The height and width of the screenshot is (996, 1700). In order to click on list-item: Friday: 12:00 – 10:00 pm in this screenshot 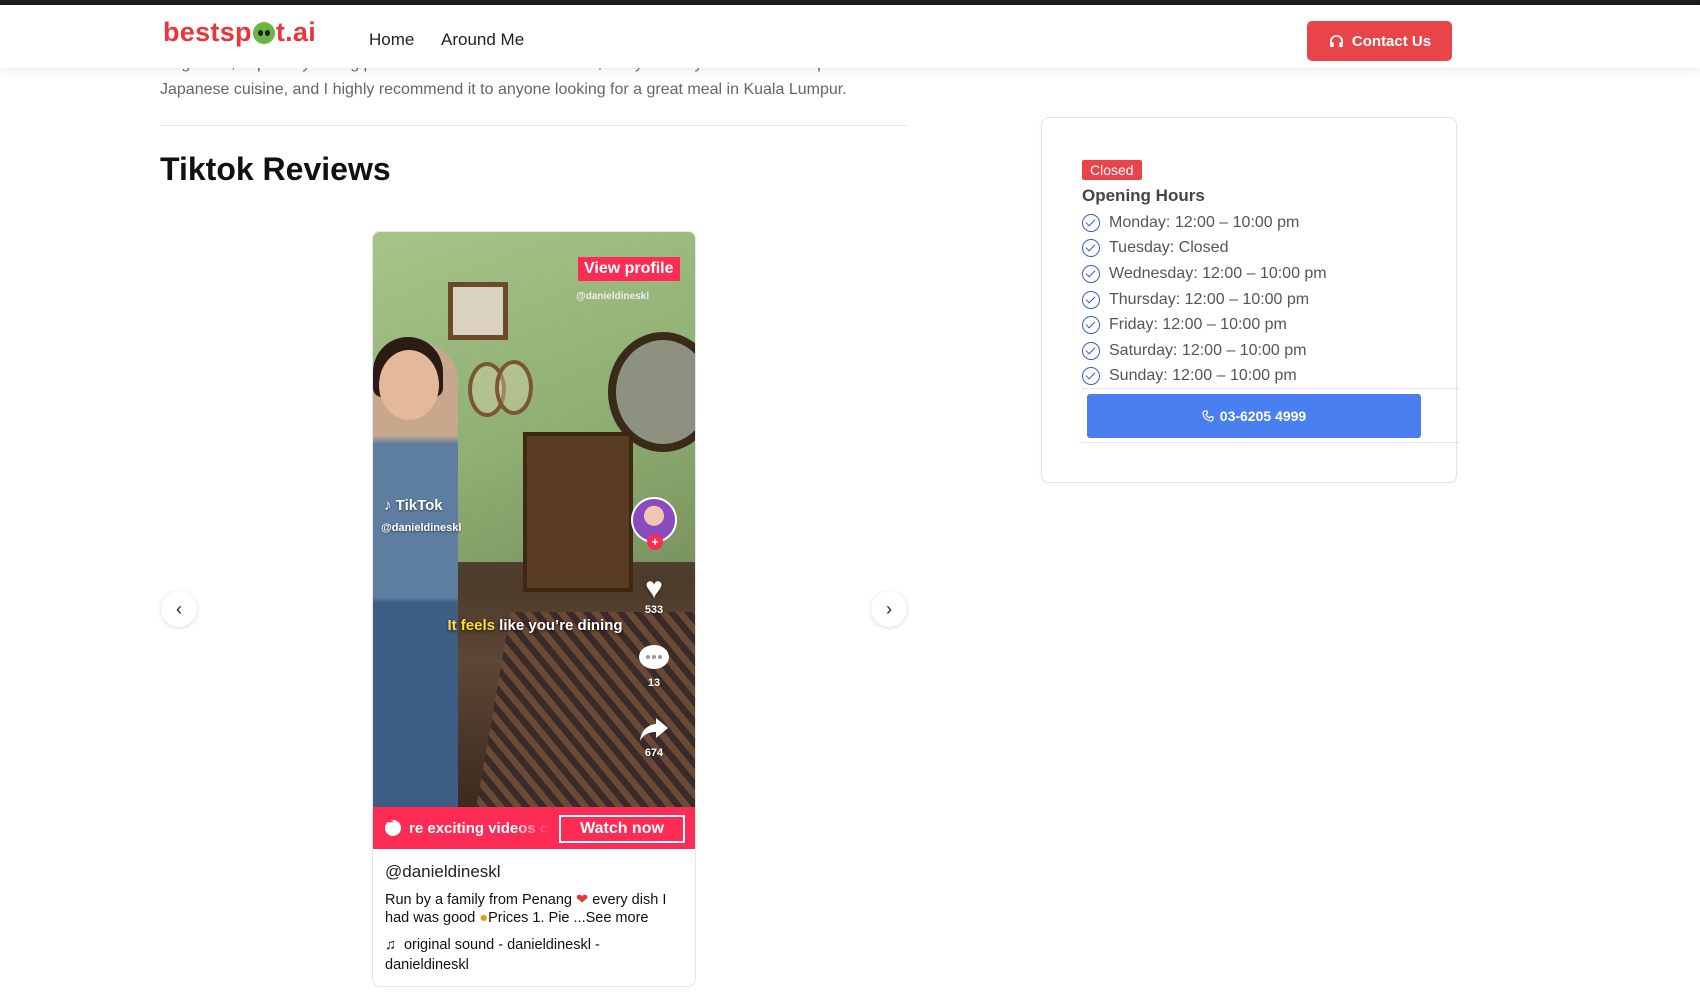, I will do `click(1204, 325)`.